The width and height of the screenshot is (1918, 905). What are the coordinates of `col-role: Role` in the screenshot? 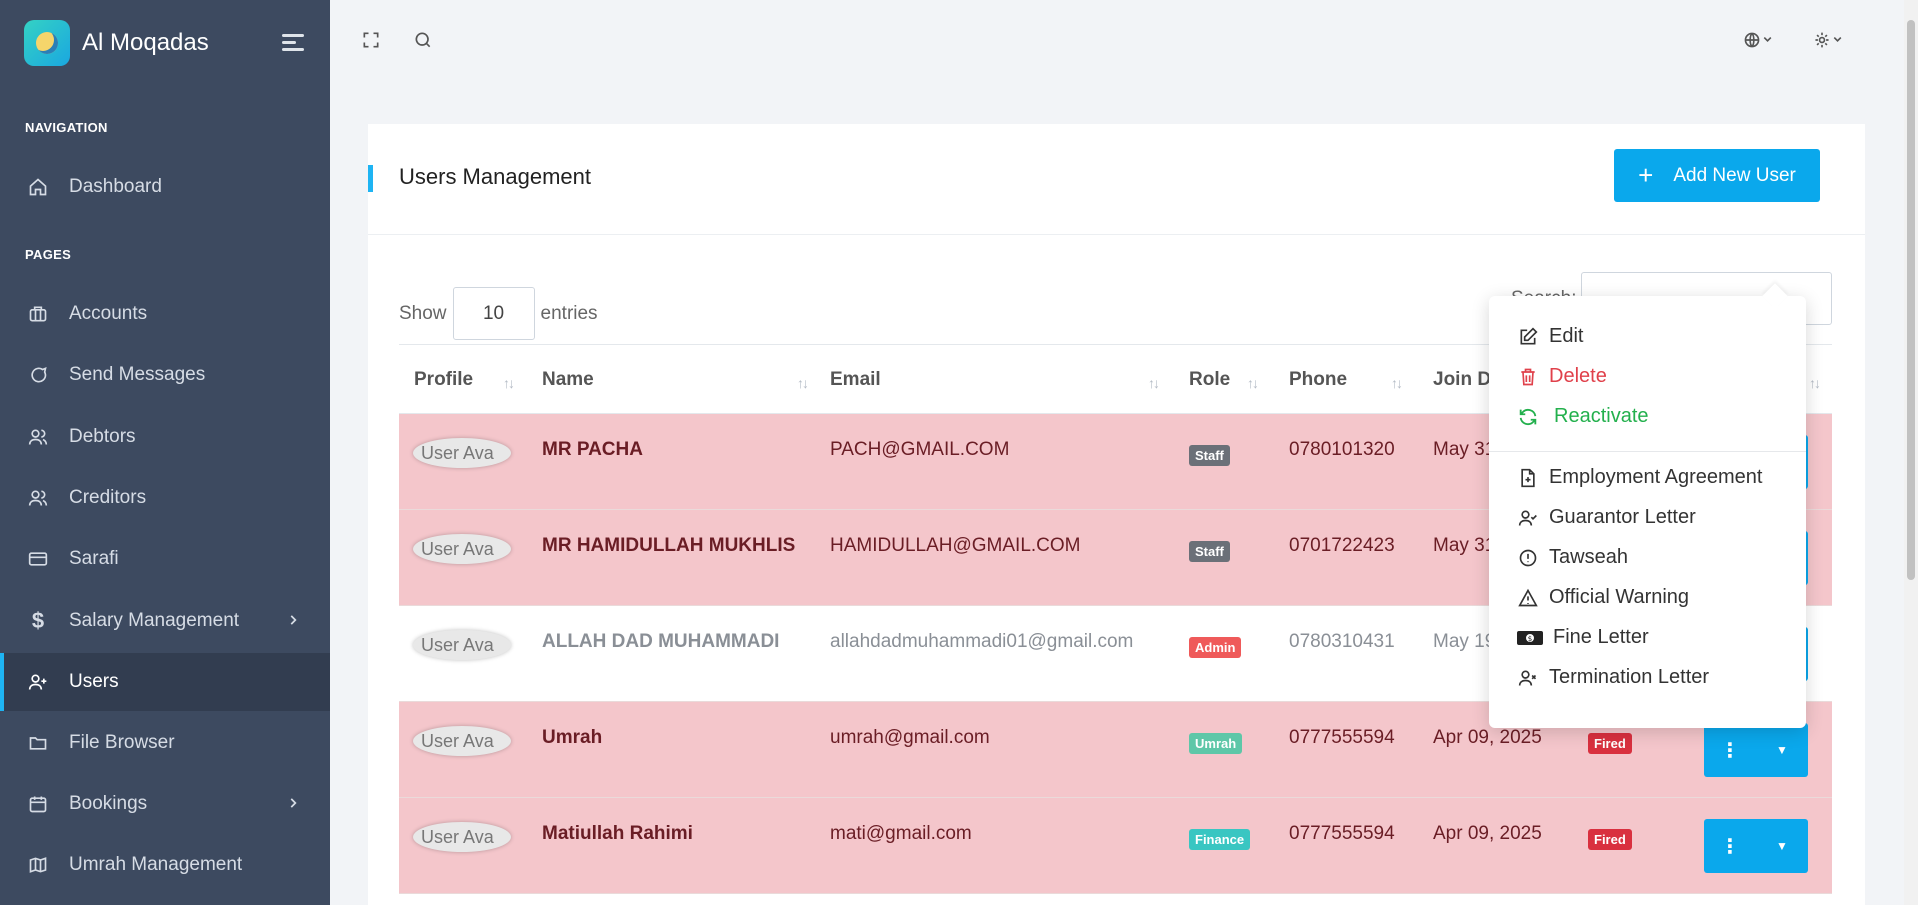 It's located at (1209, 380).